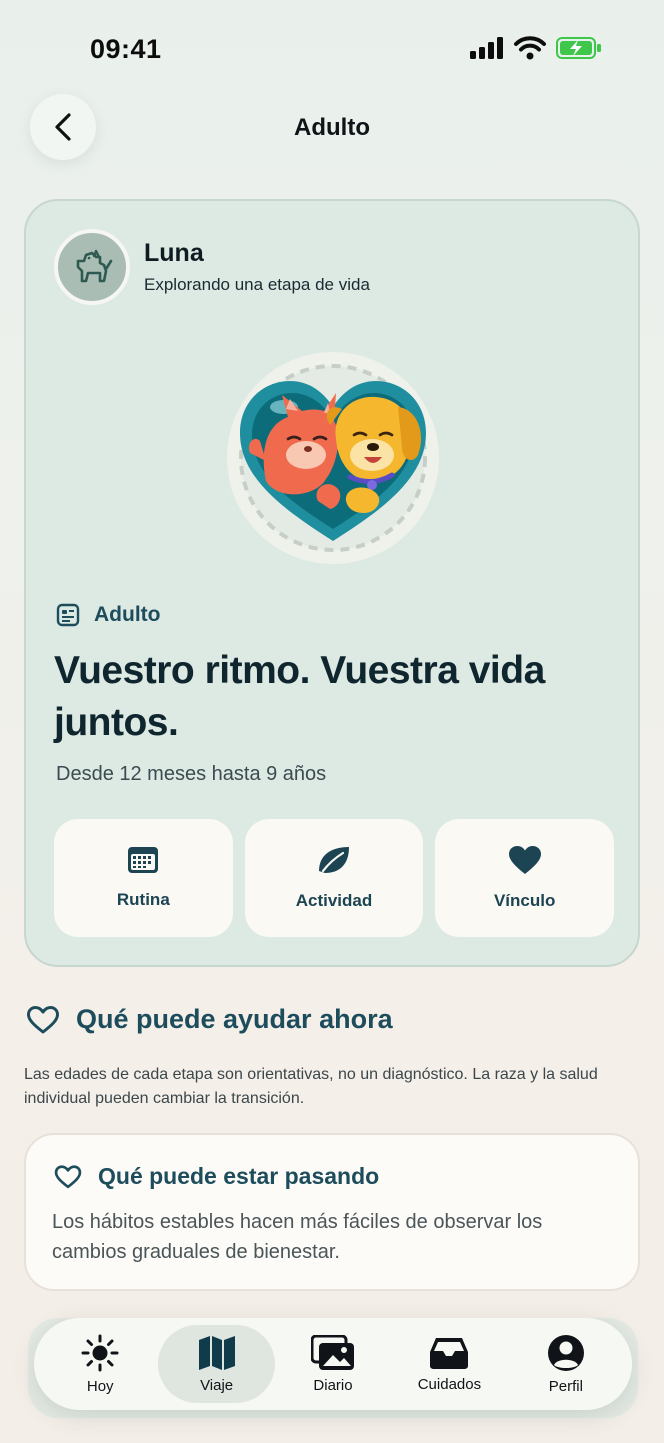  What do you see at coordinates (565, 1386) in the screenshot?
I see `tab-label: Perfil` at bounding box center [565, 1386].